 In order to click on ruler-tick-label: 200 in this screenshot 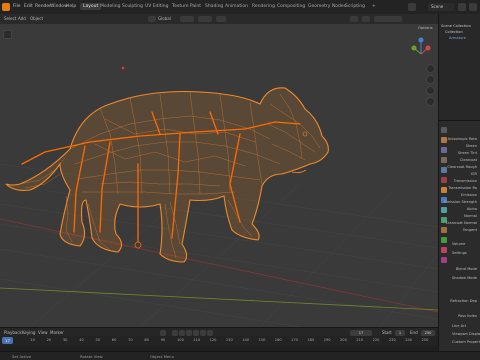, I will do `click(343, 340)`.